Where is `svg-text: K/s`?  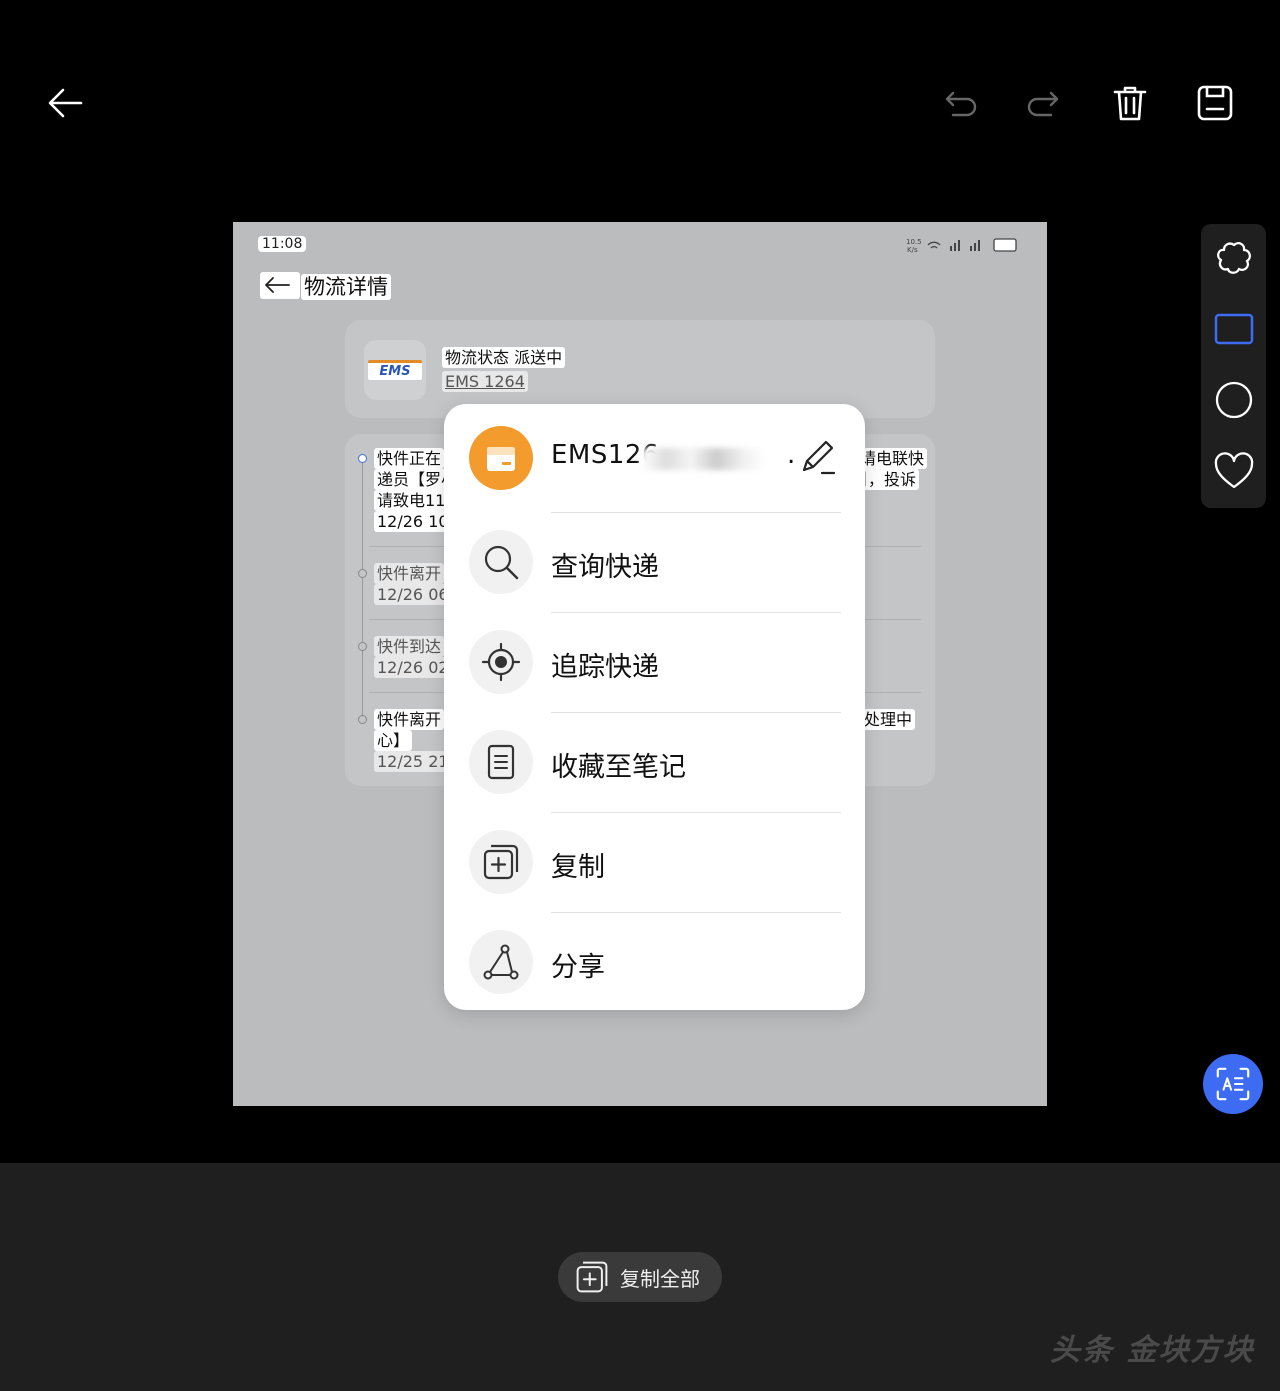
svg-text: K/s is located at coordinates (912, 250).